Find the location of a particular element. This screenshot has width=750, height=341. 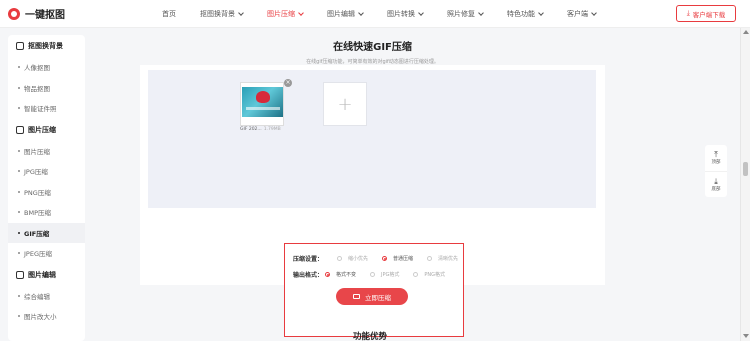

nav-client: 客户端 is located at coordinates (582, 14).